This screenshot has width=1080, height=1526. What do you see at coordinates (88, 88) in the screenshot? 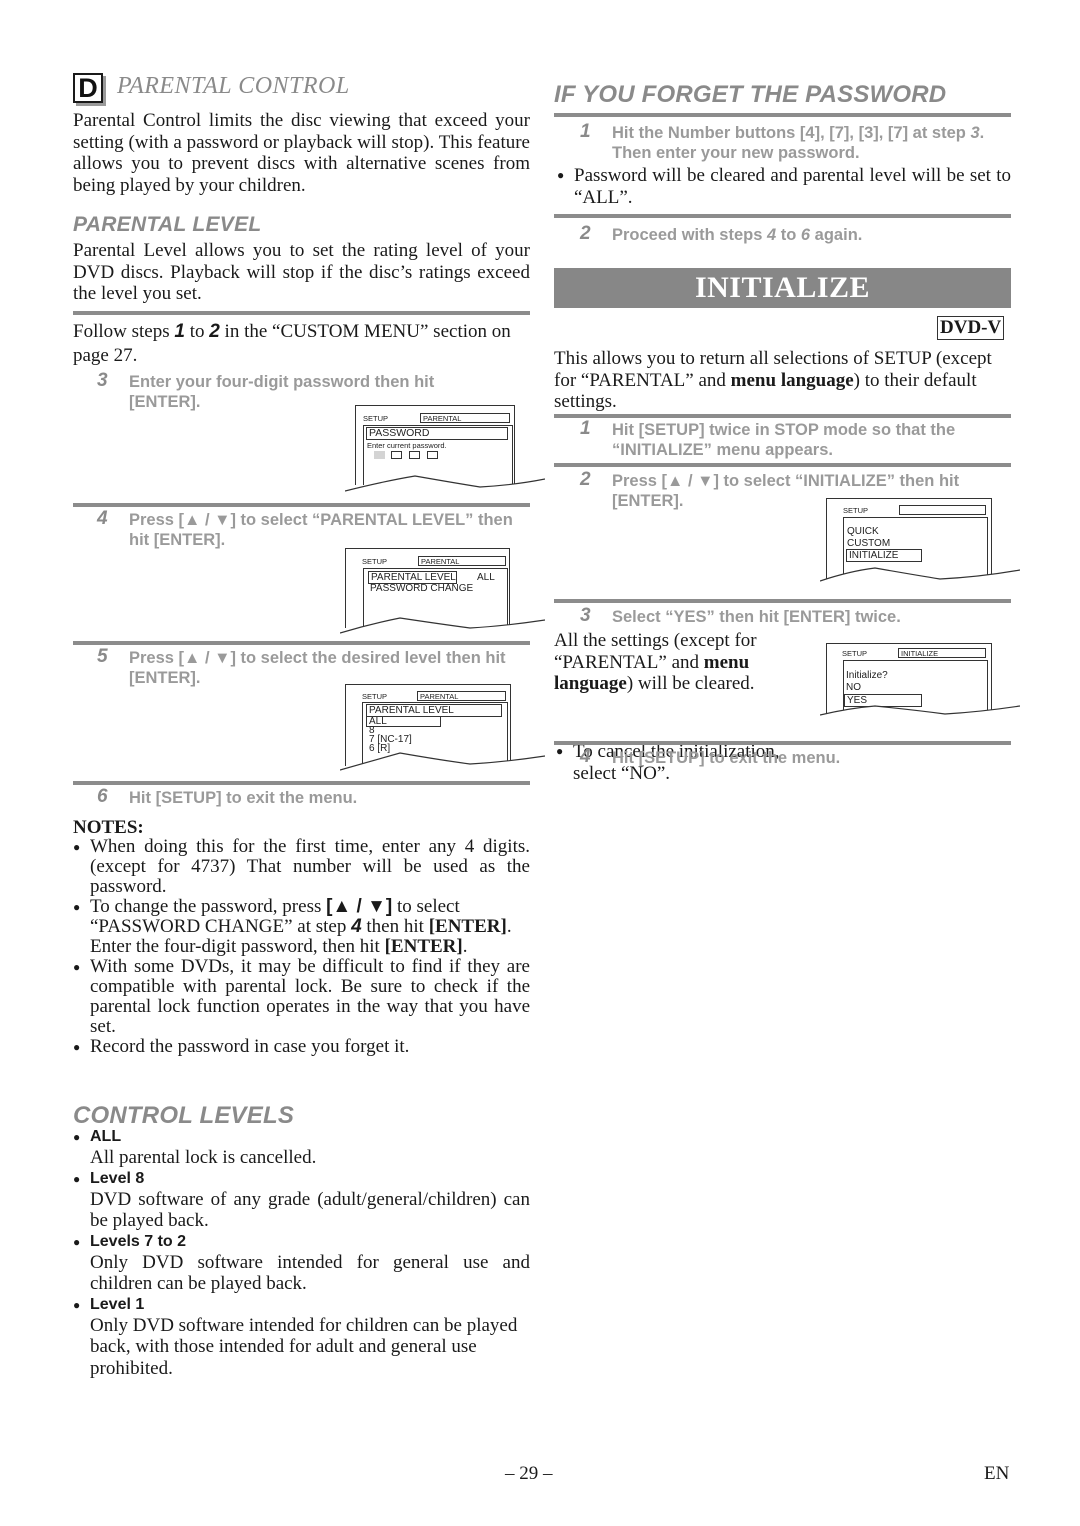
I see `section-d-badge: D` at bounding box center [88, 88].